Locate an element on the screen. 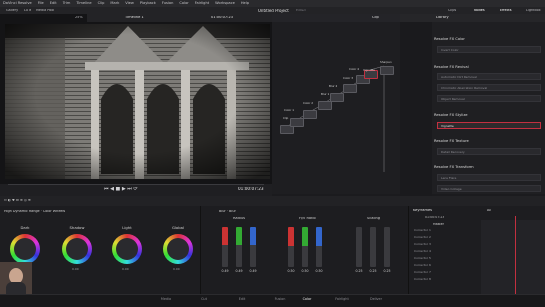 Image resolution: width=545 pixels, height=307 pixels. wheel-value-global: 0.00 is located at coordinates (176, 269).